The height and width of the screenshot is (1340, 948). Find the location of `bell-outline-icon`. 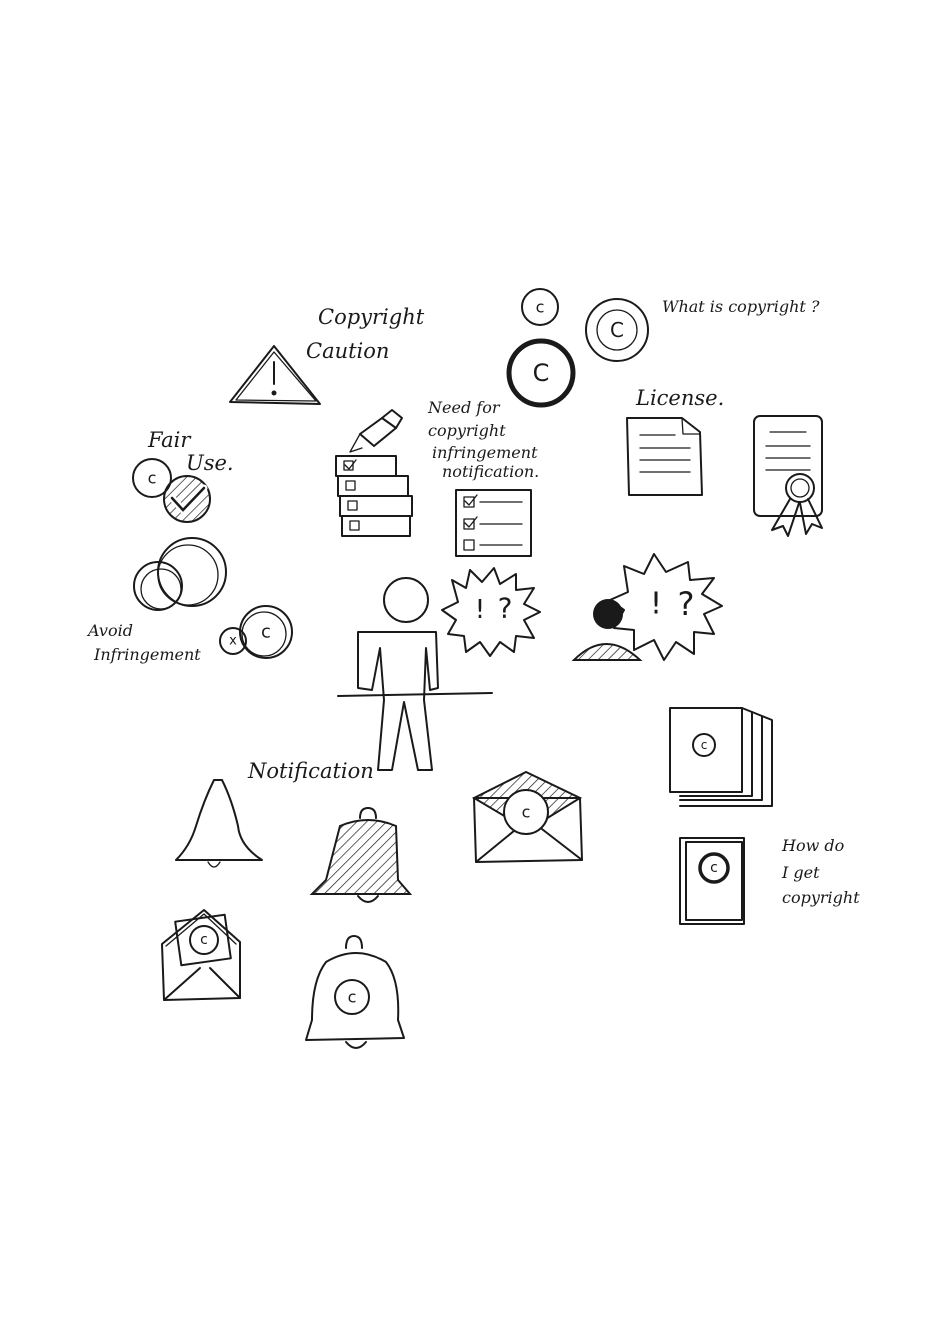

bell-outline-icon is located at coordinates (219, 823).